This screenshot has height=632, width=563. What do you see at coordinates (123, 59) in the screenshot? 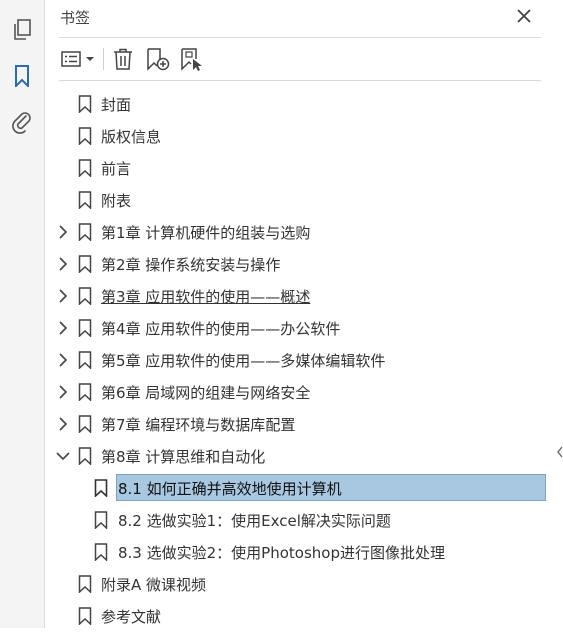
I see `delete-icon` at bounding box center [123, 59].